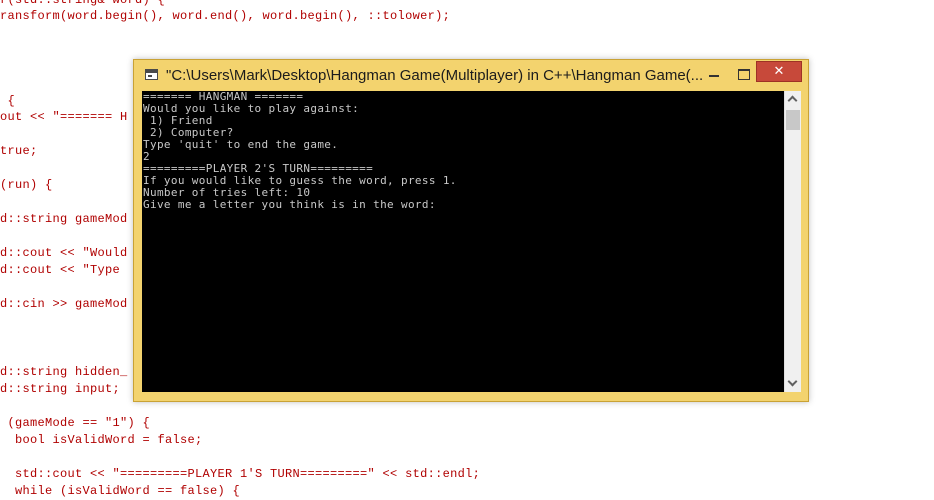 The image size is (934, 500). Describe the element at coordinates (19, 151) in the screenshot. I see `code-line: true;` at that location.